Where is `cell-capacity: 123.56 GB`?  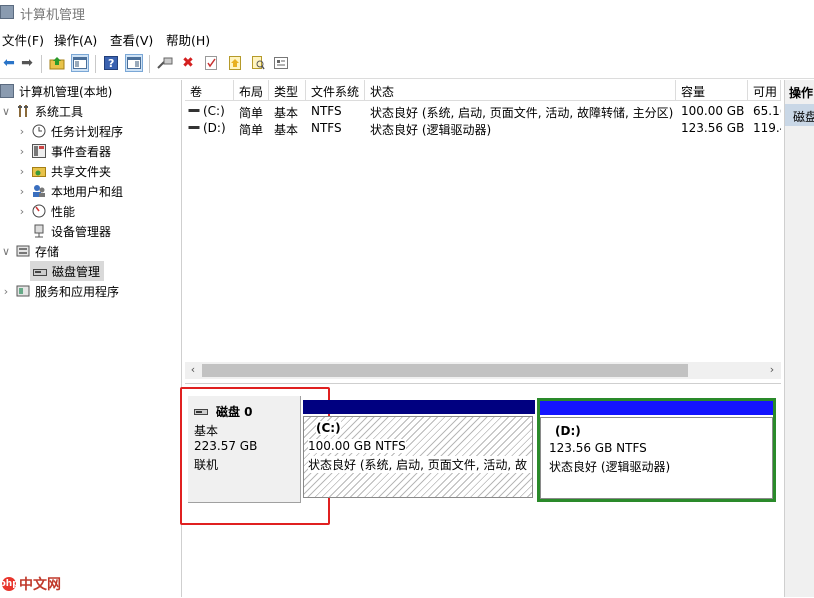 cell-capacity: 123.56 GB is located at coordinates (713, 128).